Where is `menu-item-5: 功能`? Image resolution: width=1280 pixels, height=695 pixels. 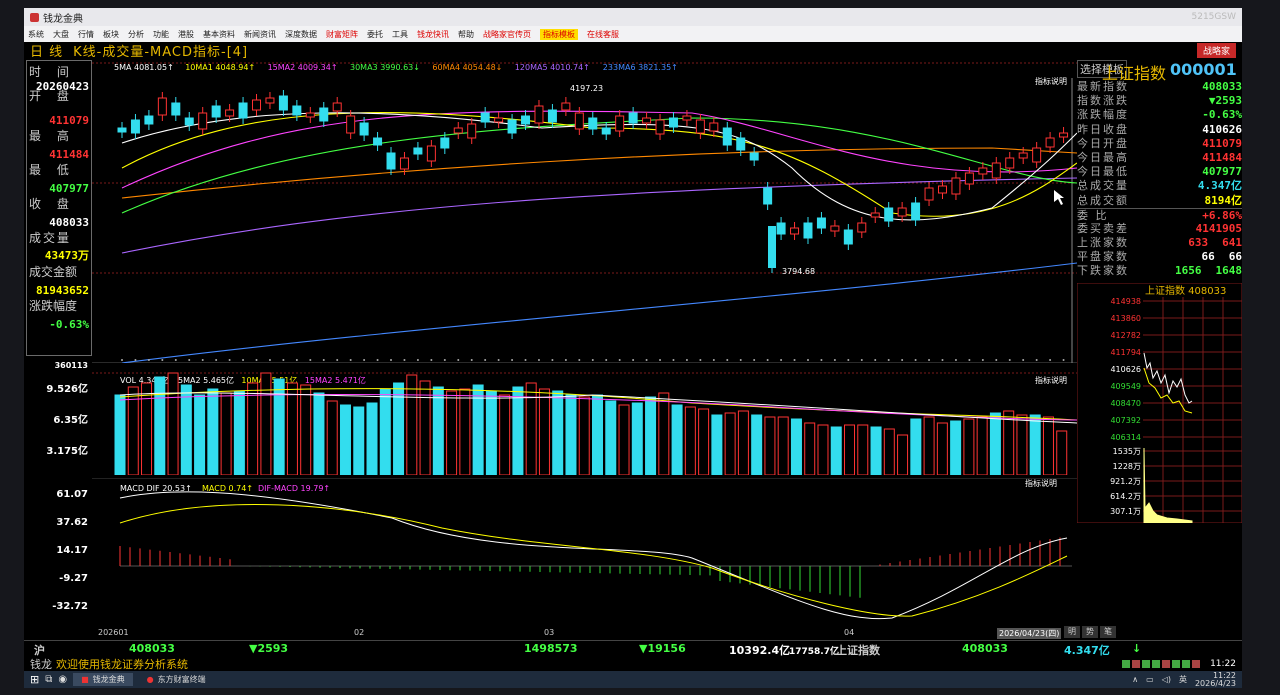
menu-item-5: 功能 is located at coordinates (161, 34).